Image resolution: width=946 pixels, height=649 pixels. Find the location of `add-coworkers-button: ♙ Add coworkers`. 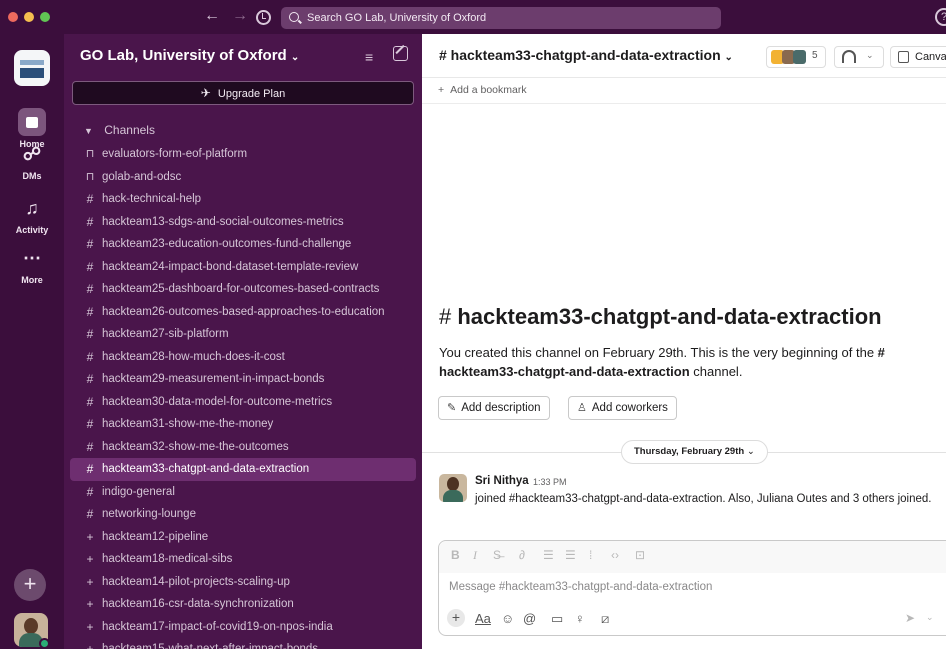

add-coworkers-button: ♙ Add coworkers is located at coordinates (622, 408).